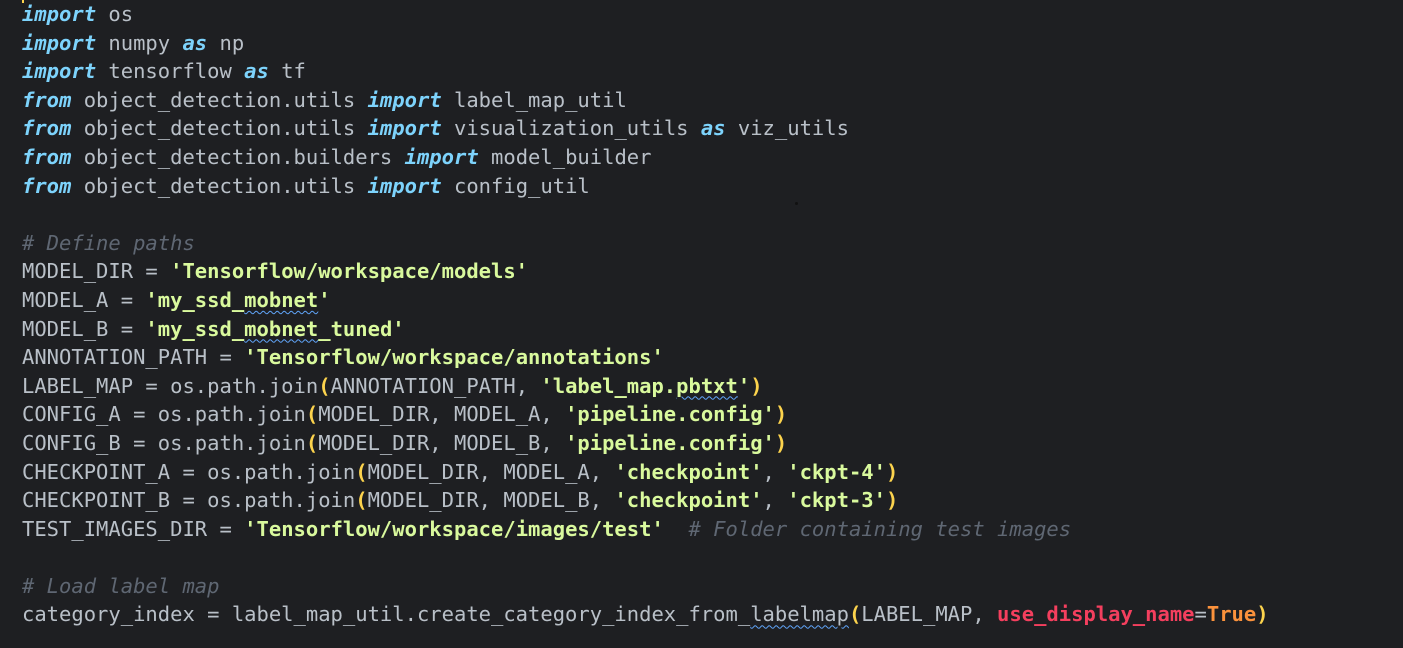  Describe the element at coordinates (712, 14) in the screenshot. I see `code-line: import os` at that location.